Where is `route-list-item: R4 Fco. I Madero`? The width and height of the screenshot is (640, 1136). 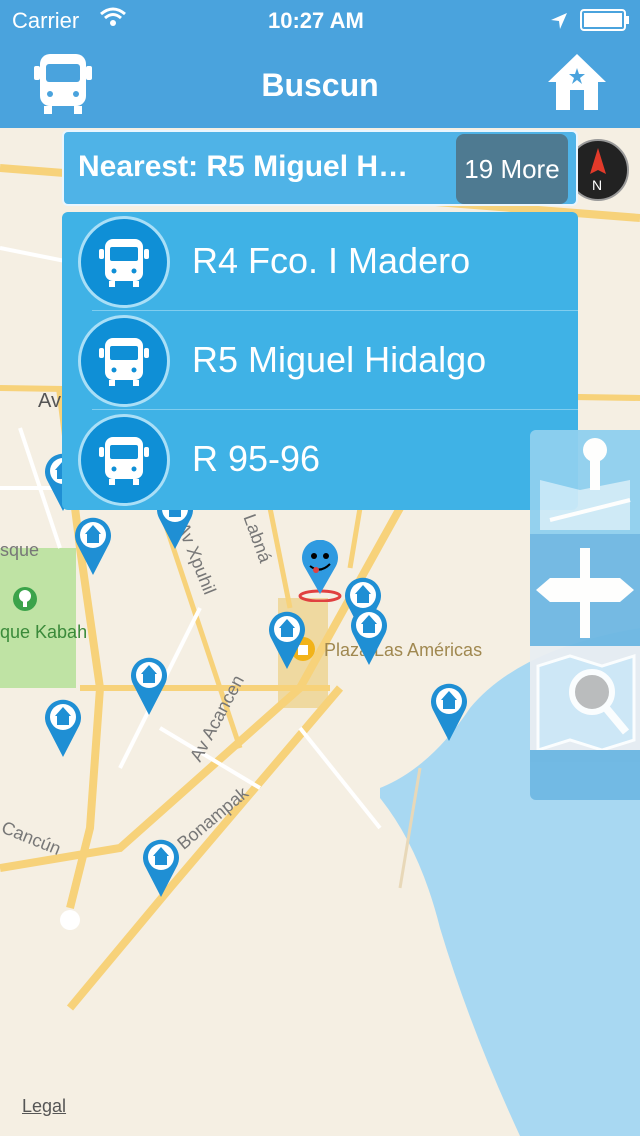 route-list-item: R4 Fco. I Madero is located at coordinates (320, 261).